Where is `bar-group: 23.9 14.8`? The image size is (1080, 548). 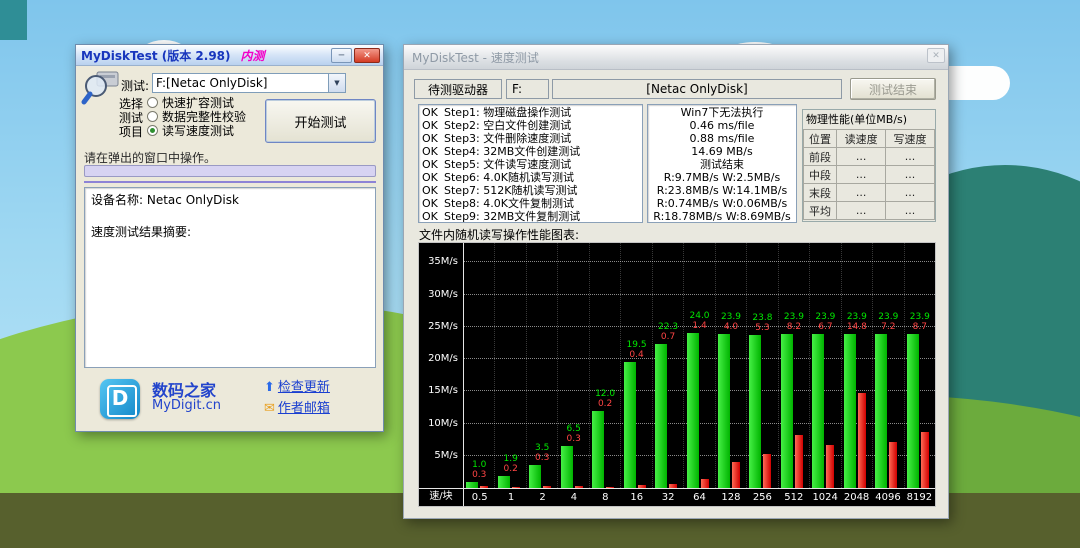 bar-group: 23.9 14.8 is located at coordinates (856, 365).